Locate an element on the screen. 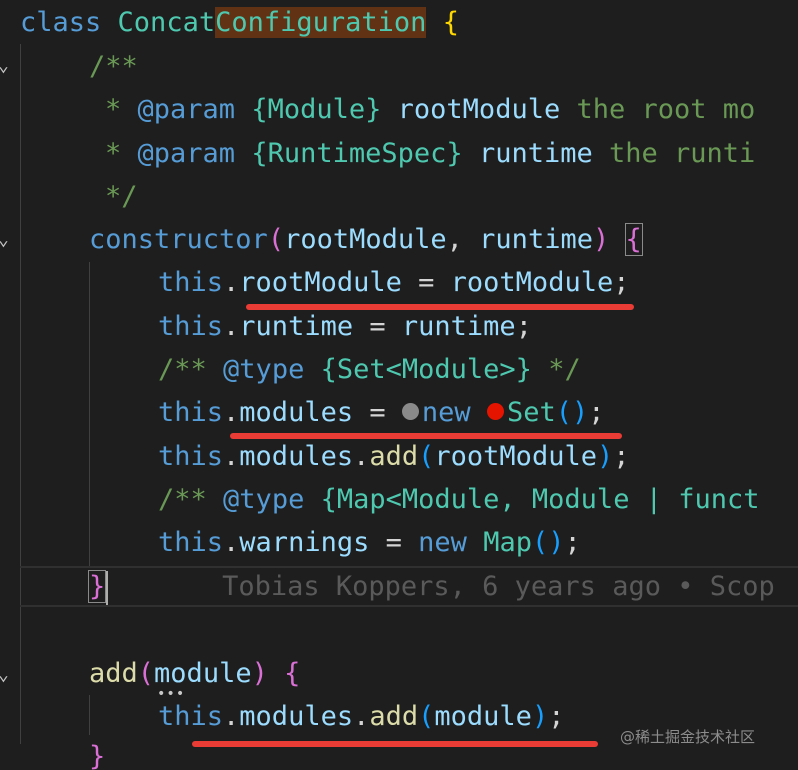  code-line-3: * @param {Module} rootModule the root mo is located at coordinates (430, 110).